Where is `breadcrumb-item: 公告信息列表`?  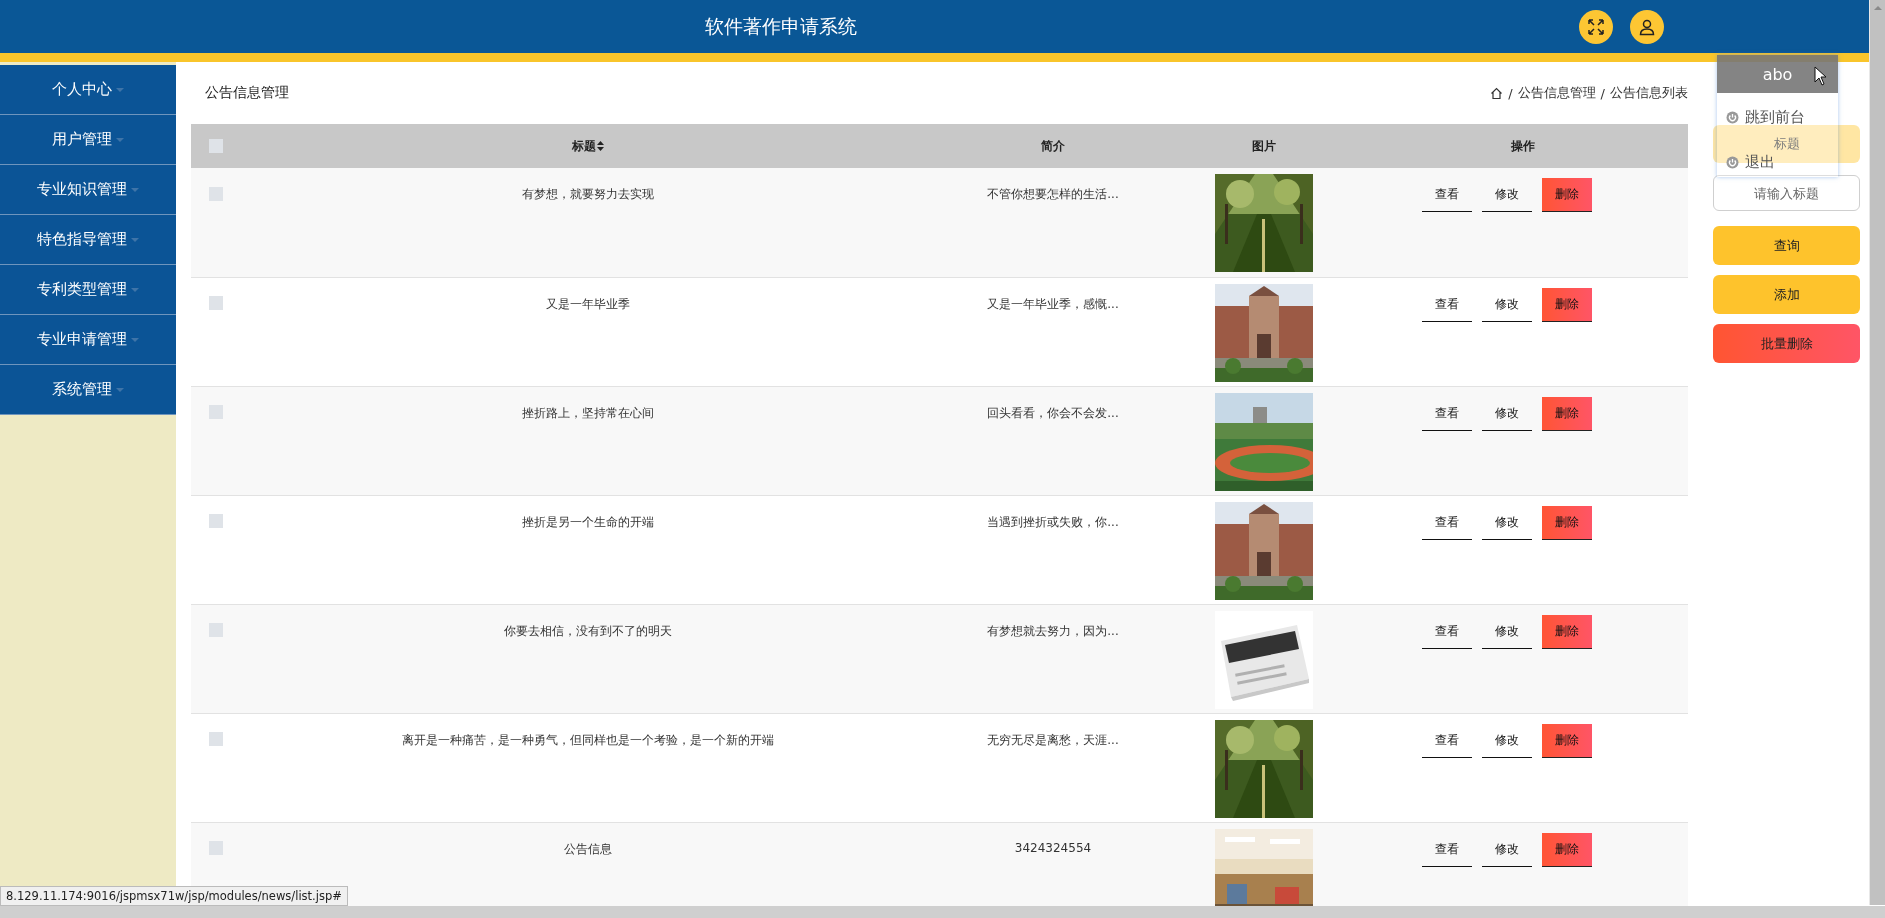 breadcrumb-item: 公告信息列表 is located at coordinates (1649, 93).